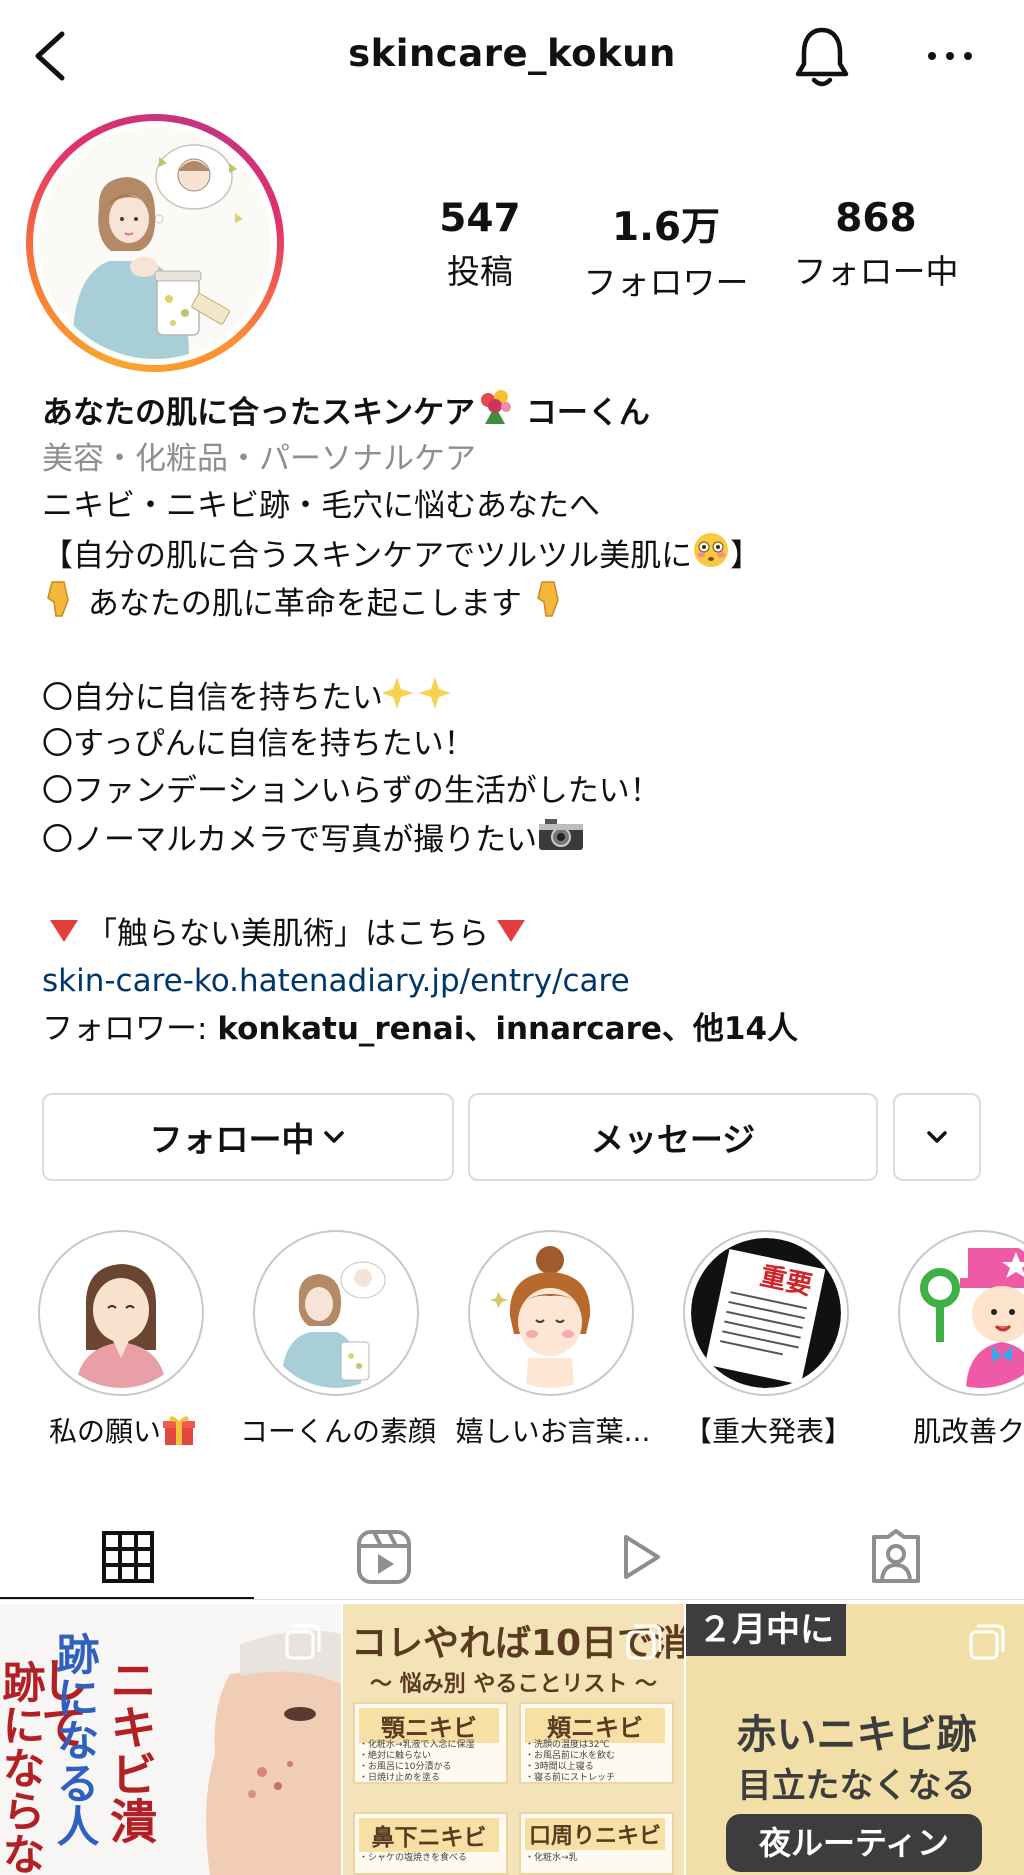 The width and height of the screenshot is (1024, 1875). I want to click on flushed-face-icon, so click(711, 557).